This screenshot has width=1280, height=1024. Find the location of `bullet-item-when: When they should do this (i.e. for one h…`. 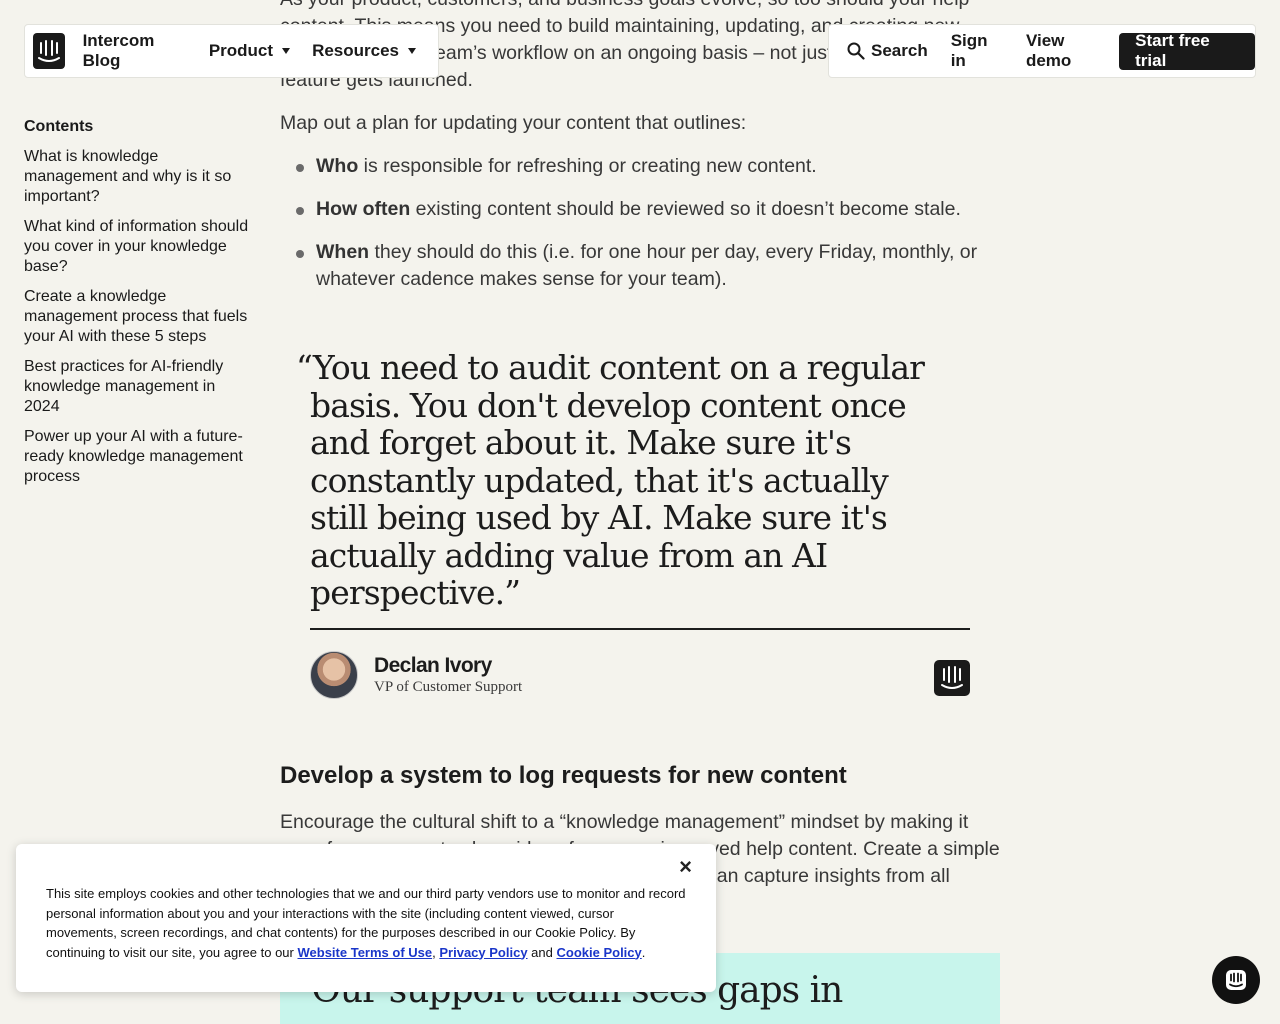

bullet-item-when: When they should do this (i.e. for one h… is located at coordinates (640, 266).